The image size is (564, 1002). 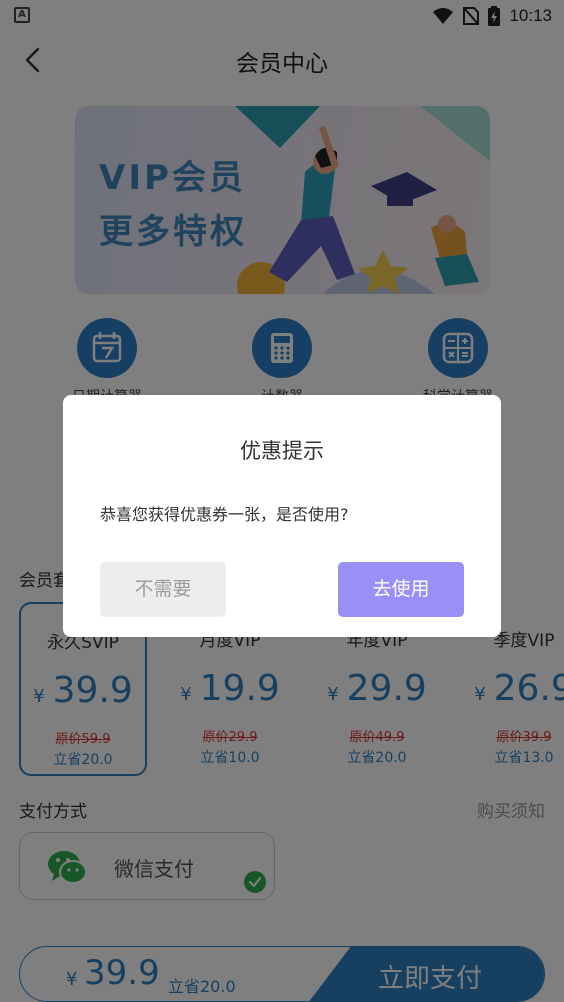 I want to click on dialog-title: 优惠提示, so click(x=282, y=451).